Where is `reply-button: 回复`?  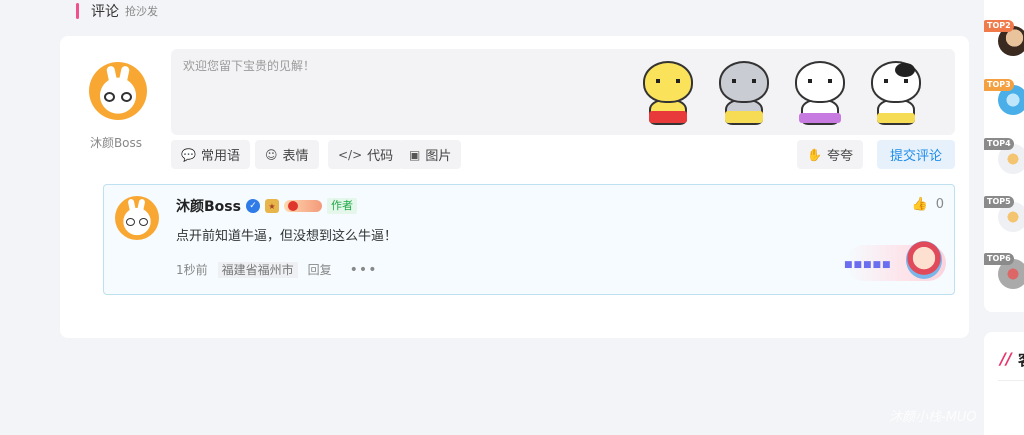 reply-button: 回复 is located at coordinates (320, 269).